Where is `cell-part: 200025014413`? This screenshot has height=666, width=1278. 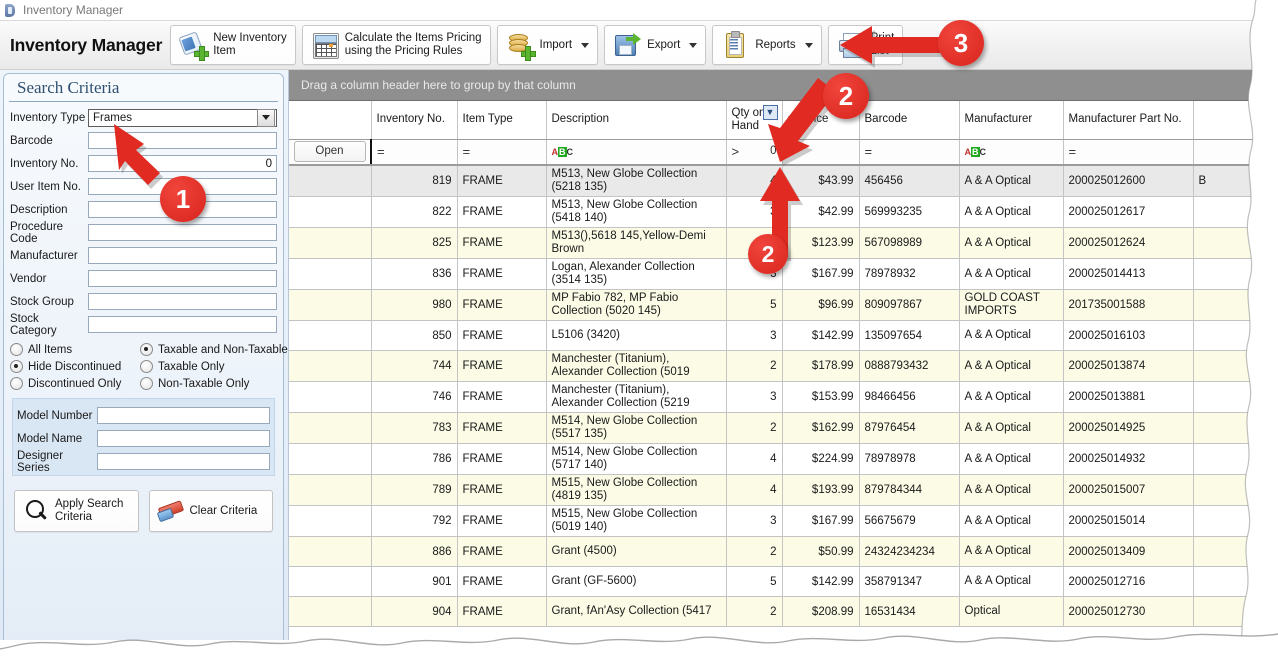
cell-part: 200025014413 is located at coordinates (1128, 274).